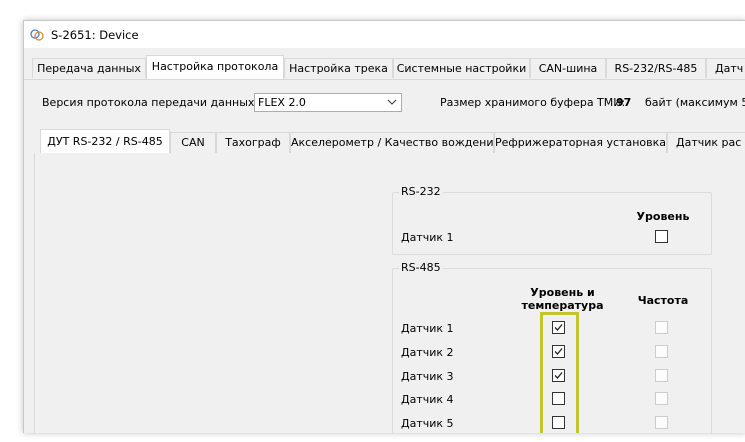  What do you see at coordinates (282, 102) in the screenshot?
I see `protocol-version-value: FLEX 2.0` at bounding box center [282, 102].